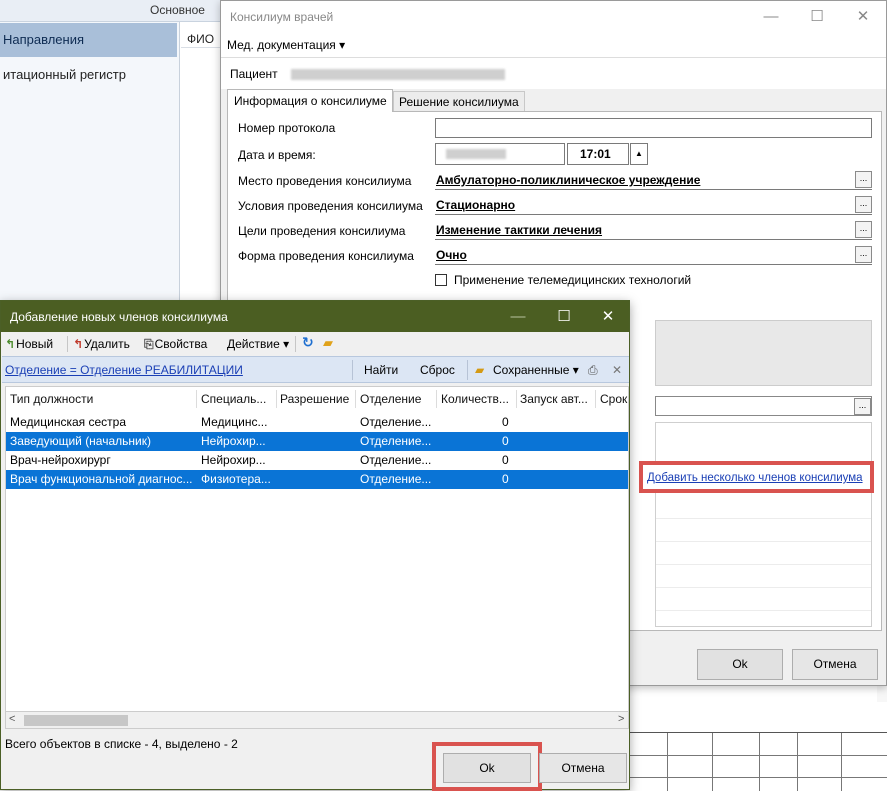  What do you see at coordinates (598, 154) in the screenshot?
I see `time-input: 17:01` at bounding box center [598, 154].